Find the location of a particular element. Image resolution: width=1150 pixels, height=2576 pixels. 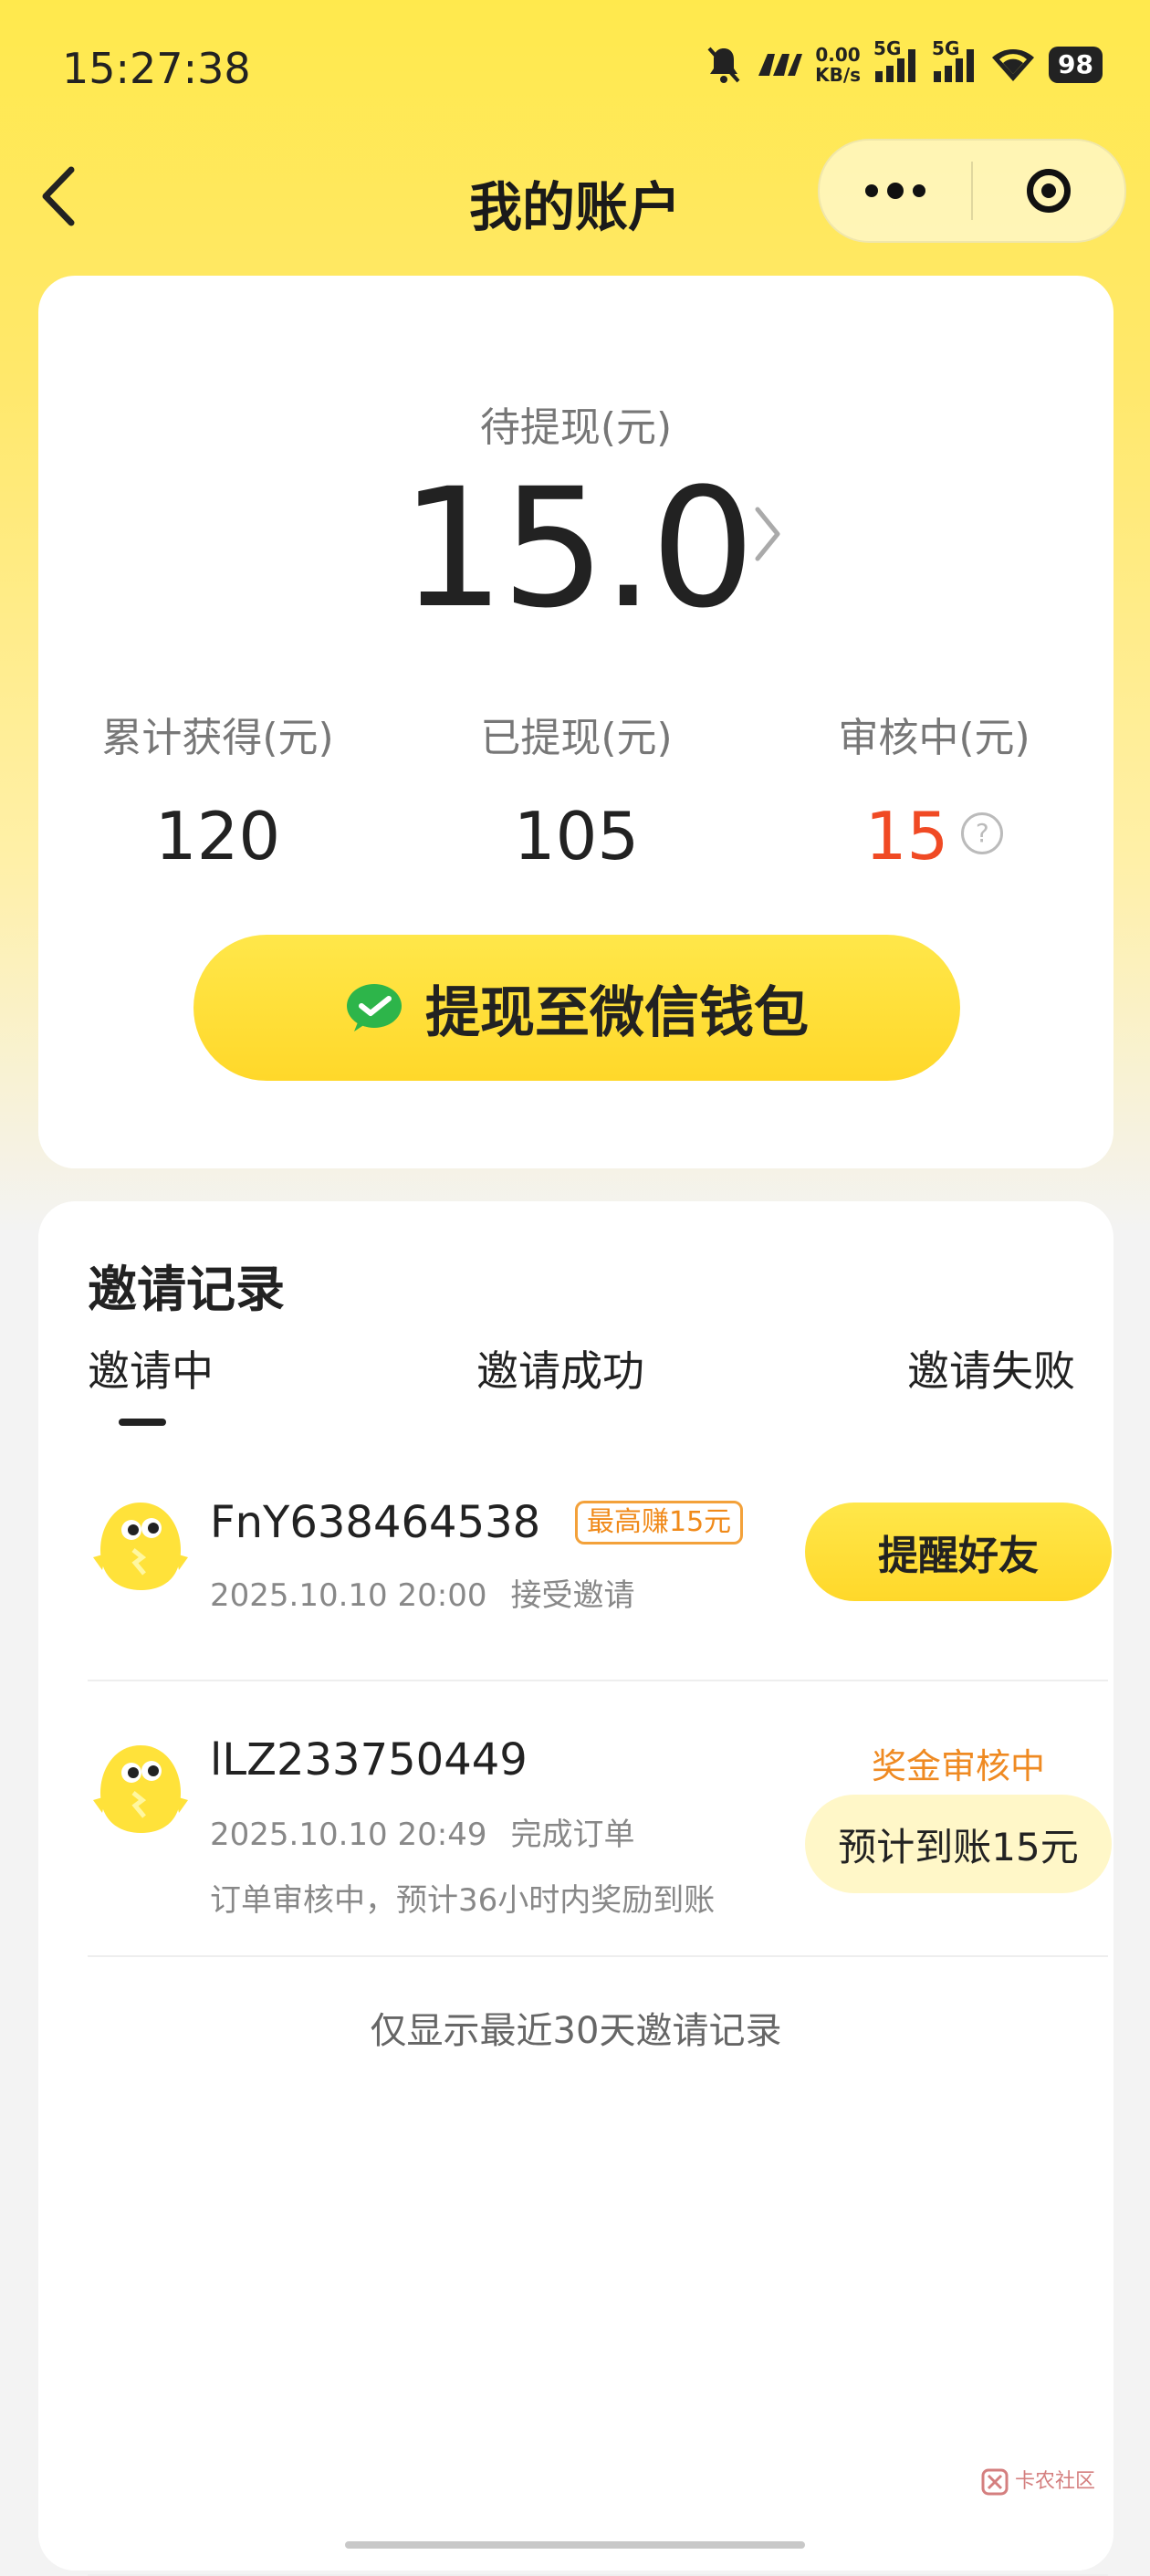

max-reward-tag: 最高赚15元 is located at coordinates (659, 1523).